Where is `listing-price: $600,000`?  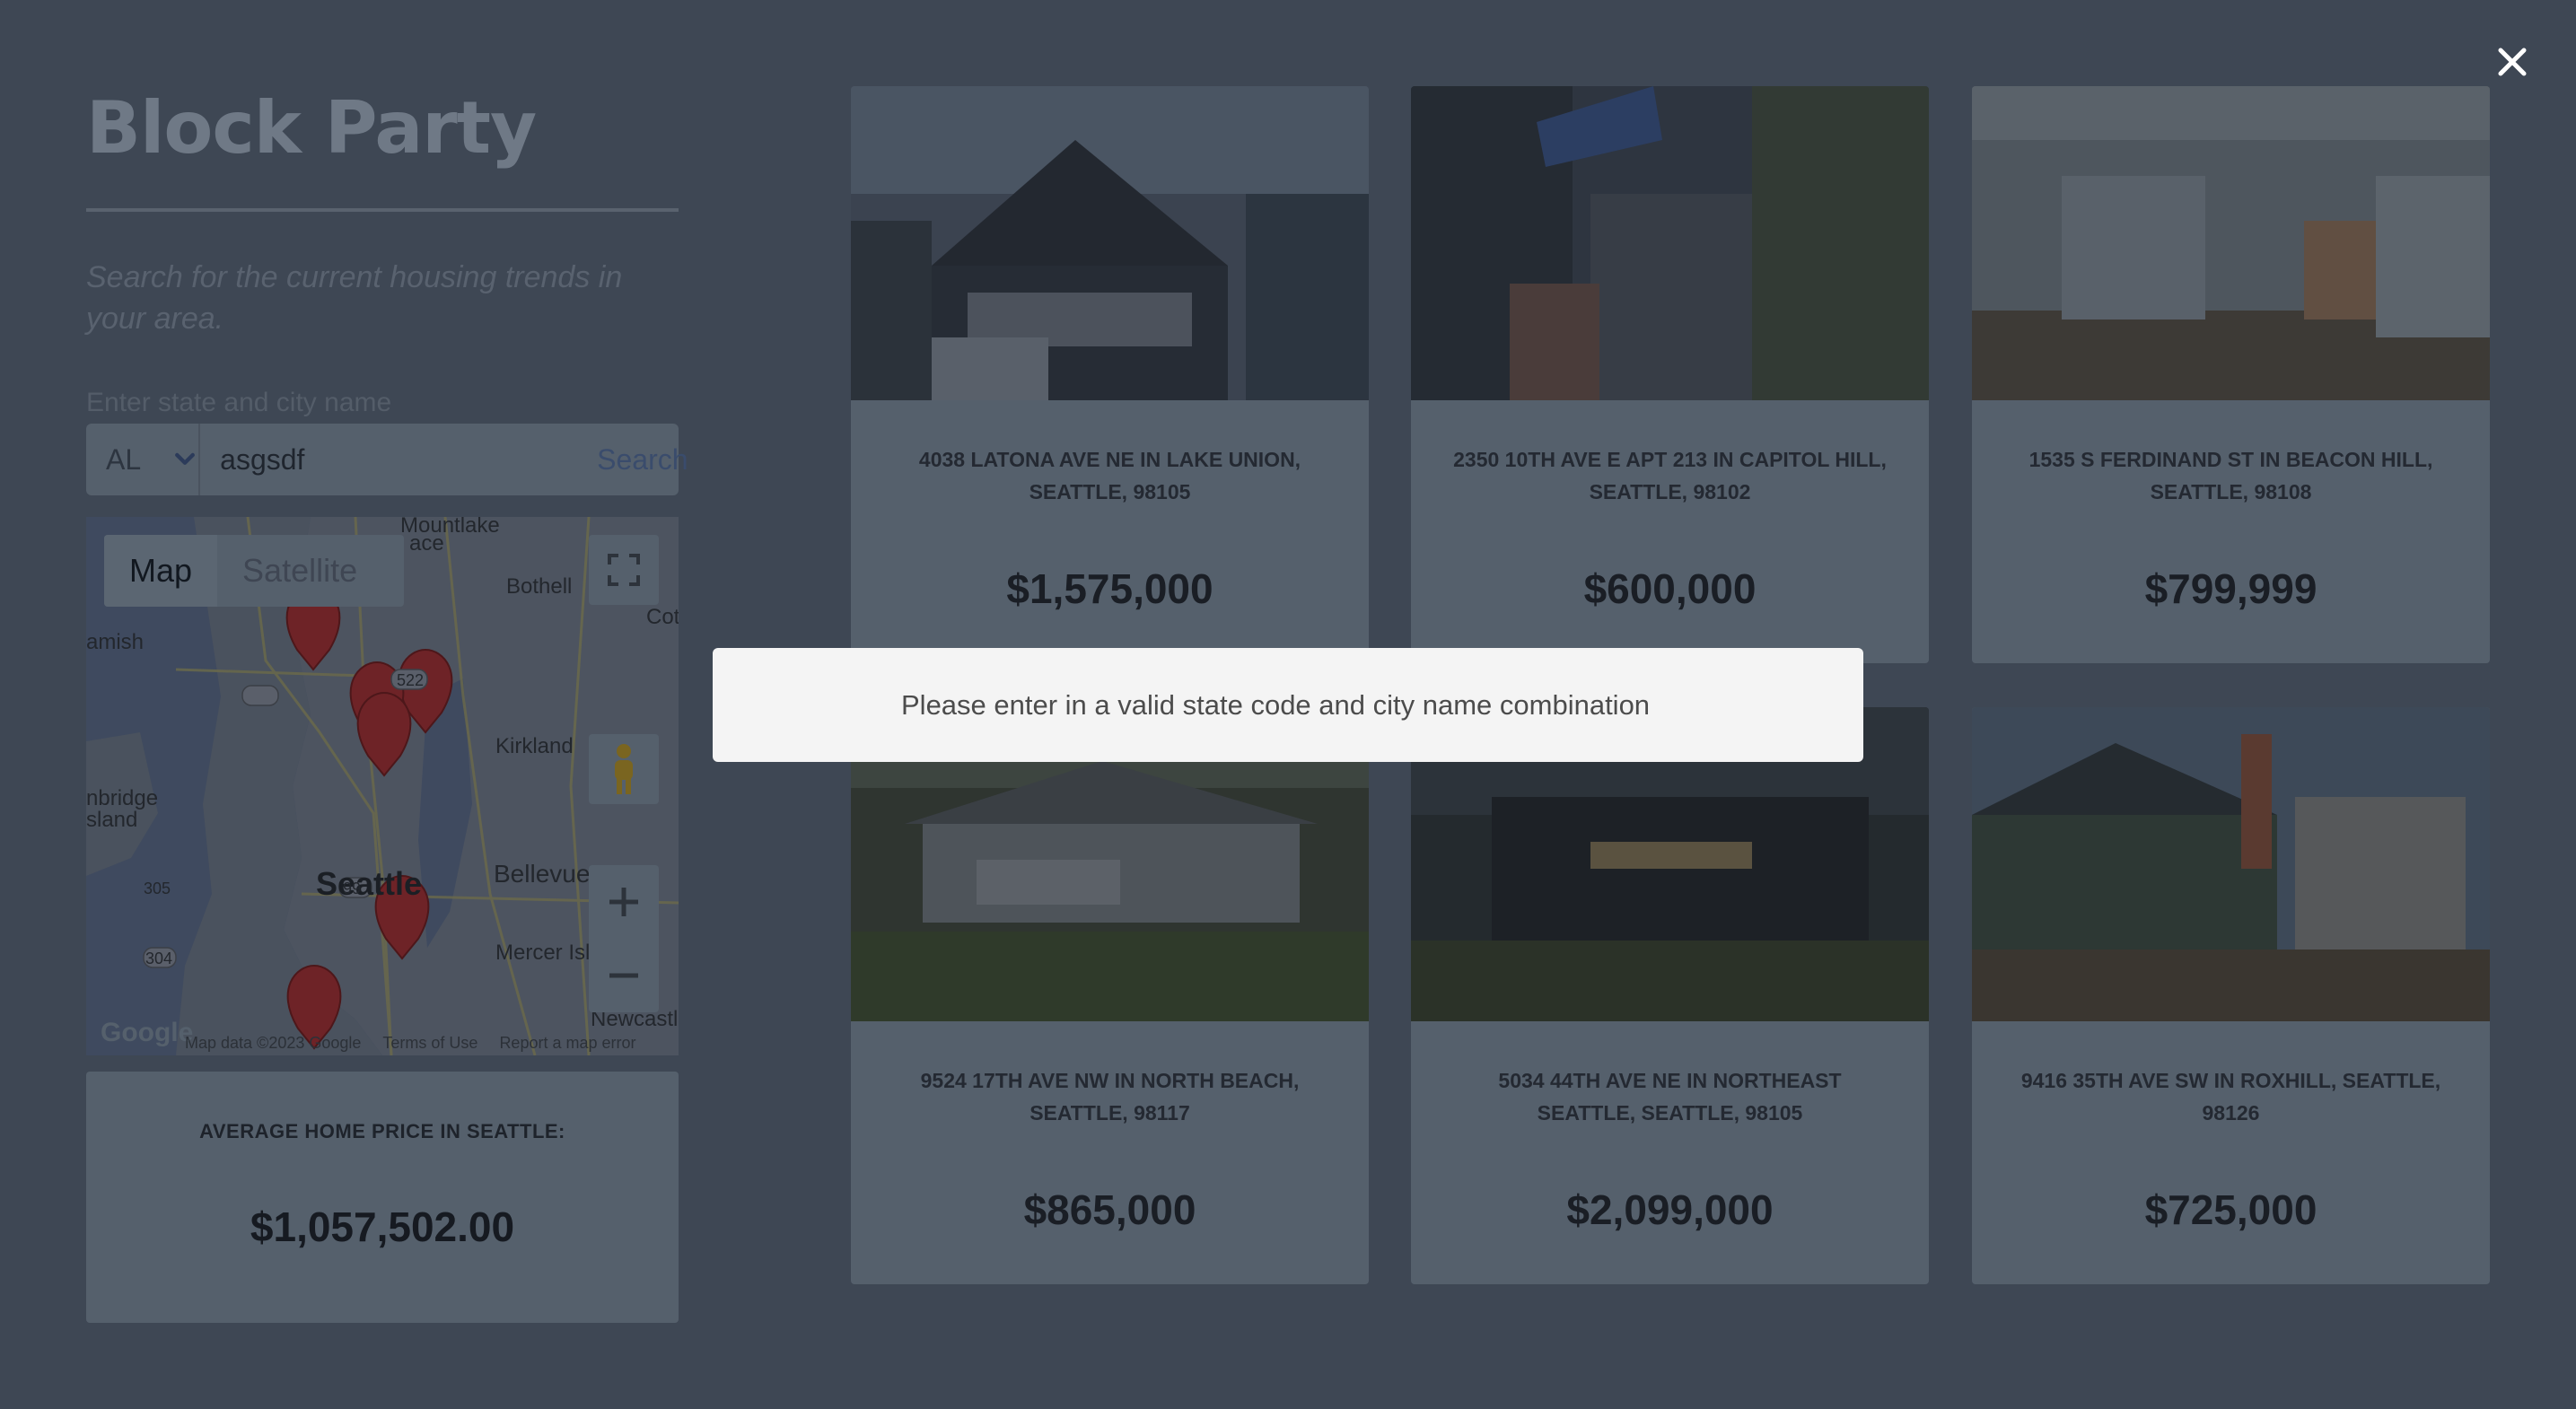
listing-price: $600,000 is located at coordinates (1670, 588).